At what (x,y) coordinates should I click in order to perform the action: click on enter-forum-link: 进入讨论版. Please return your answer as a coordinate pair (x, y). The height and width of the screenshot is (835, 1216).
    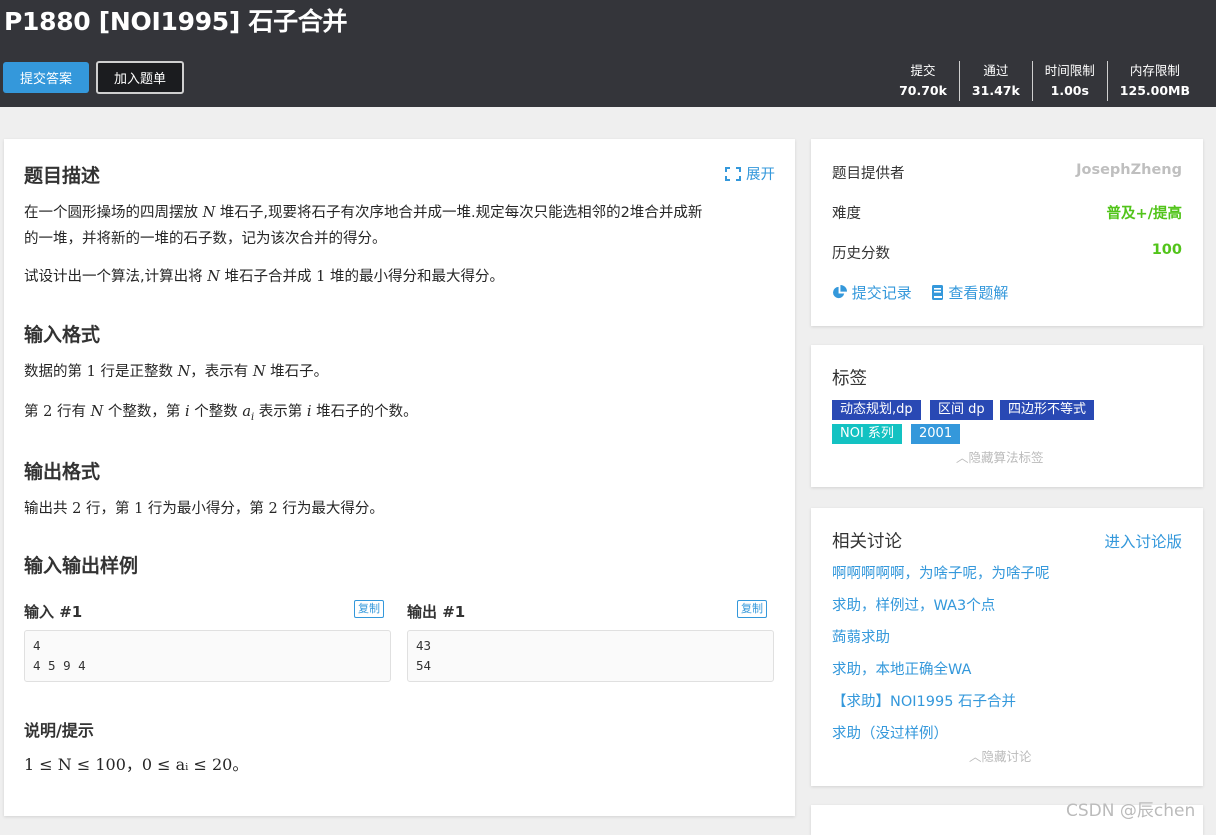
    Looking at the image, I should click on (1143, 541).